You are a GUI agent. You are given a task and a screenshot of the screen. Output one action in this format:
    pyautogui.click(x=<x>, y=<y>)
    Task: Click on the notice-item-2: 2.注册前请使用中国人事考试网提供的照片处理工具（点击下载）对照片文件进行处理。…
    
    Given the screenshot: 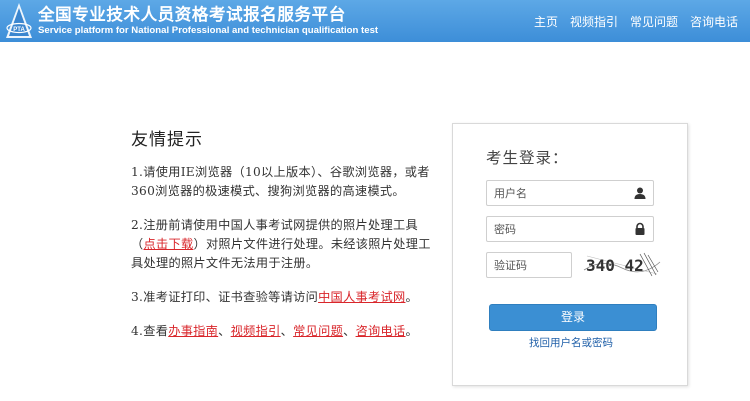 What is the action you would take?
    pyautogui.click(x=286, y=244)
    